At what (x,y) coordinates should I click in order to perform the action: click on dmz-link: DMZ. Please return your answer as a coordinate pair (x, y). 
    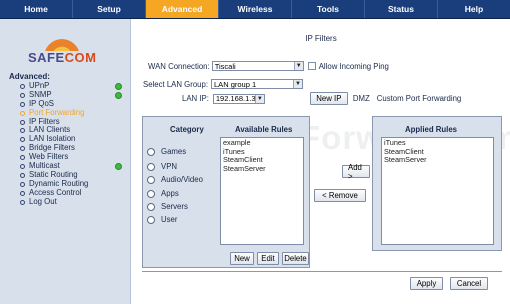
    Looking at the image, I should click on (361, 98).